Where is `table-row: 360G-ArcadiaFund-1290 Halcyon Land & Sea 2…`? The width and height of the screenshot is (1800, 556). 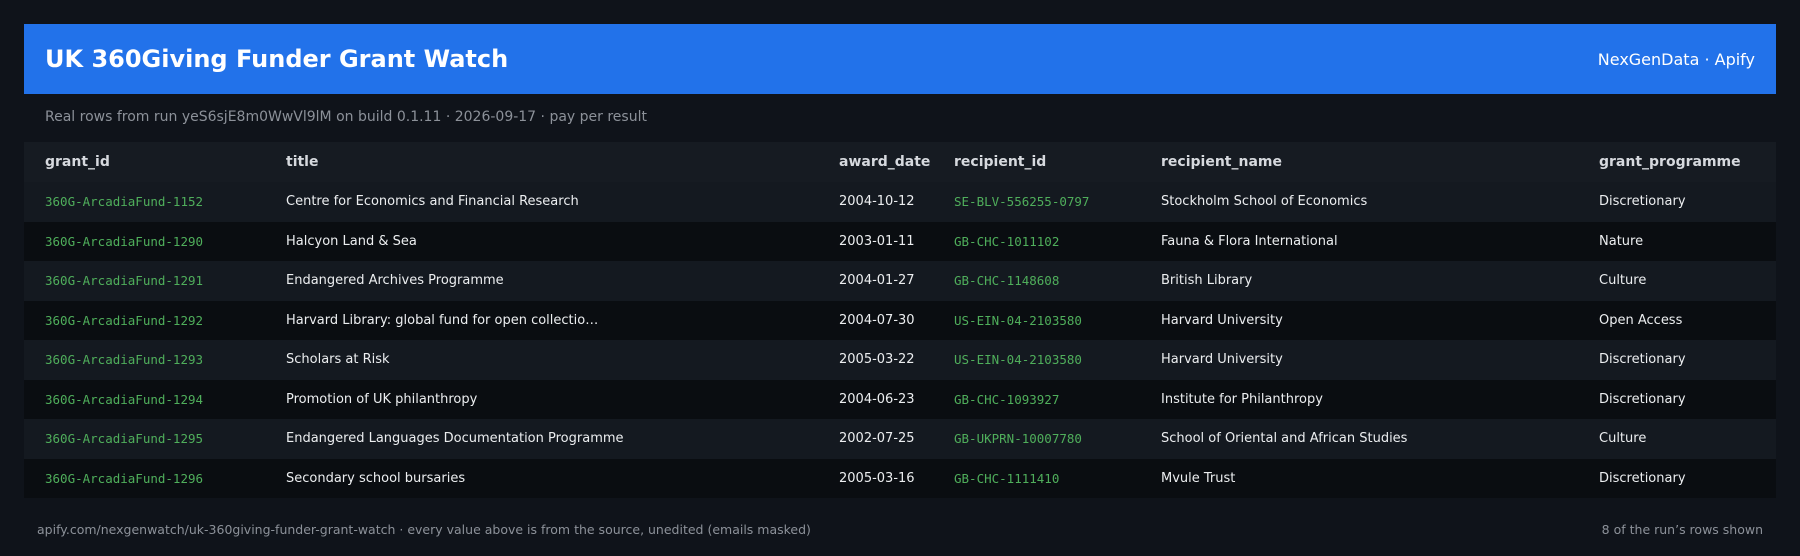 table-row: 360G-ArcadiaFund-1290 Halcyon Land & Sea 2… is located at coordinates (900, 241).